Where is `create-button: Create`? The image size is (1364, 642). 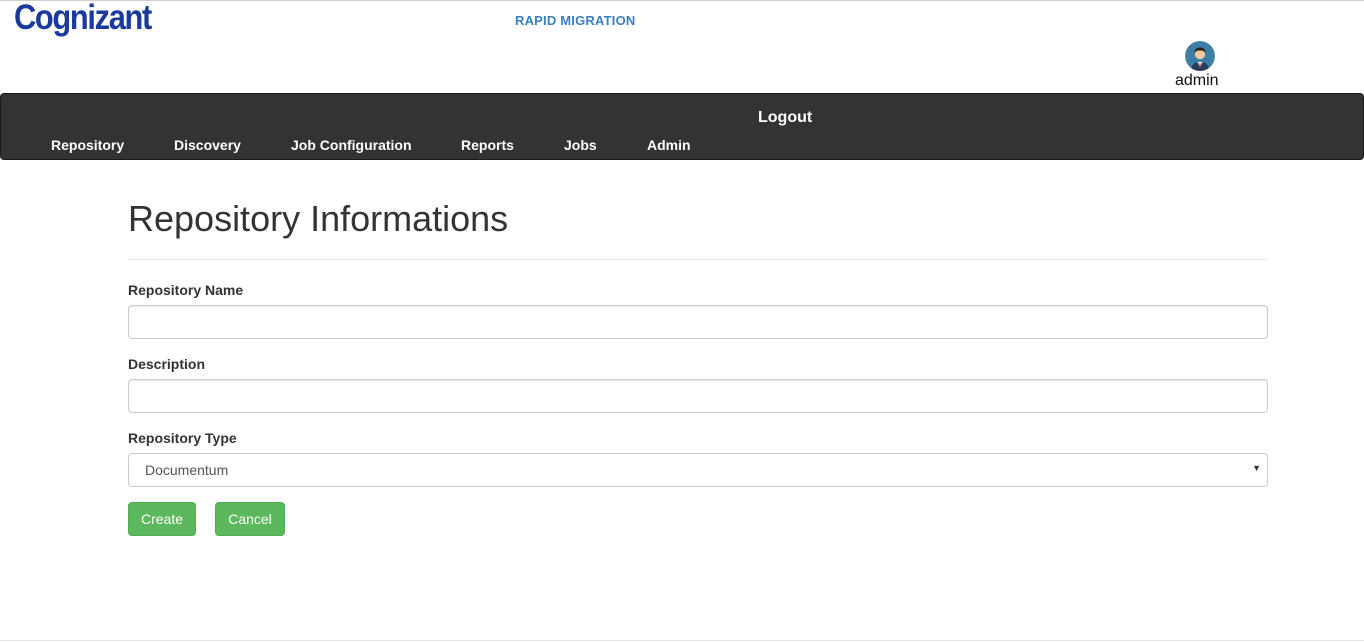 create-button: Create is located at coordinates (162, 519).